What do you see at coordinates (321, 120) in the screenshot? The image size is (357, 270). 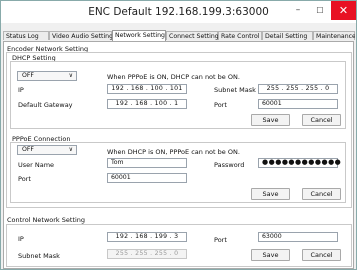 I see `dhcp-cancel-button: Cancel` at bounding box center [321, 120].